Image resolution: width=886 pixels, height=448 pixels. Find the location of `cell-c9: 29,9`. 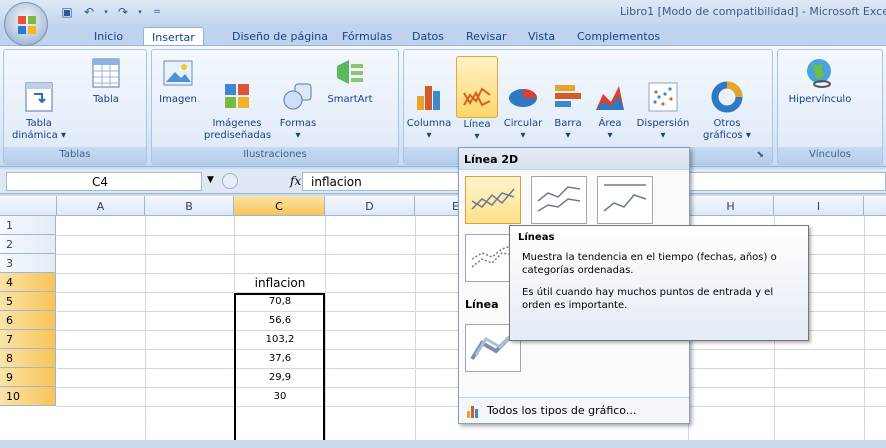

cell-c9: 29,9 is located at coordinates (280, 377).